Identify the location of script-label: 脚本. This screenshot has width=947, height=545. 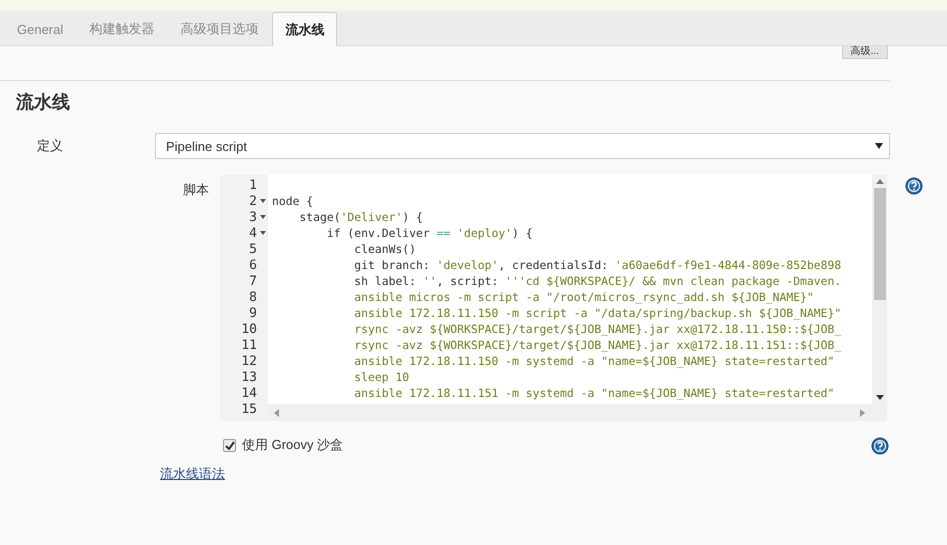
(196, 190).